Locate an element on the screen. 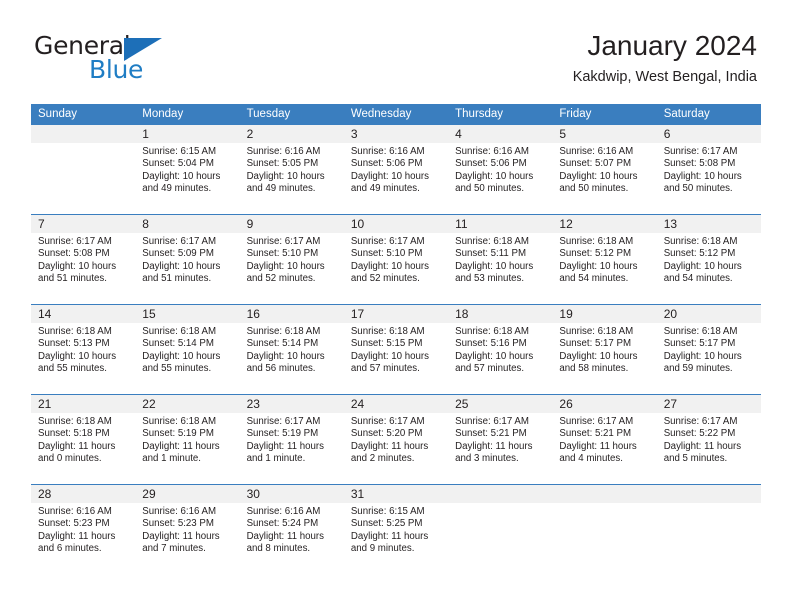 The width and height of the screenshot is (792, 612). sunset-text: Sunset: 5:09 PM is located at coordinates (178, 254).